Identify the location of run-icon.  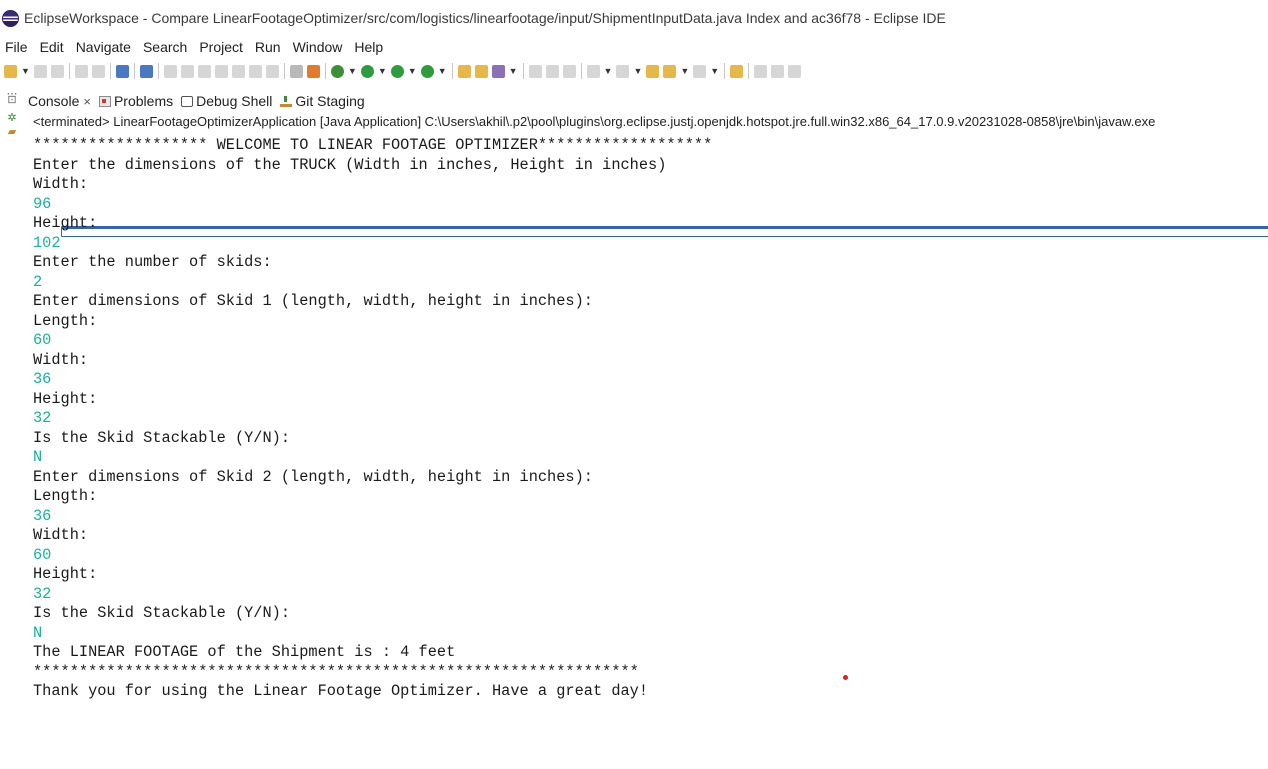
(367, 71).